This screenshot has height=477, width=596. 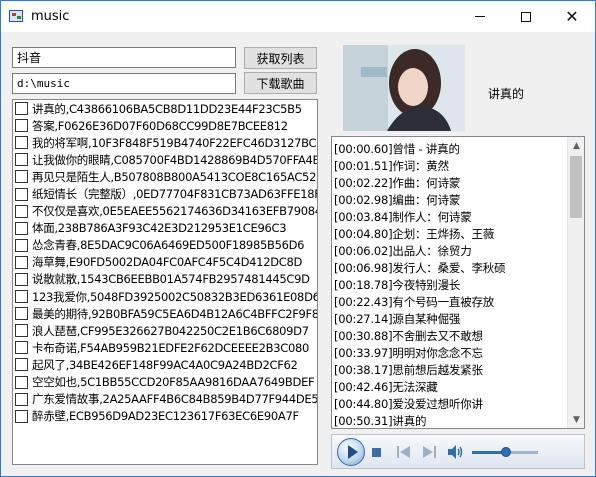 What do you see at coordinates (380, 421) in the screenshot?
I see `lyric-line: [00:50.31]讲真的` at bounding box center [380, 421].